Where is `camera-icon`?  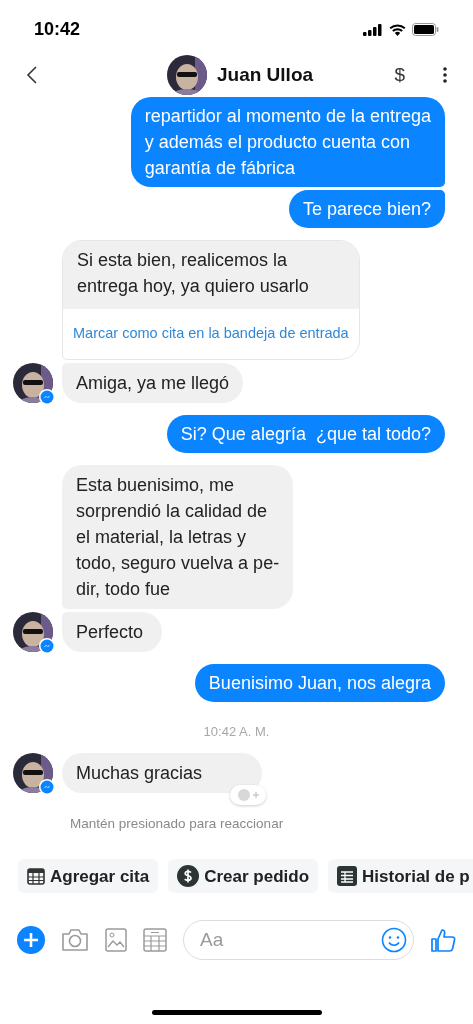
camera-icon is located at coordinates (75, 940).